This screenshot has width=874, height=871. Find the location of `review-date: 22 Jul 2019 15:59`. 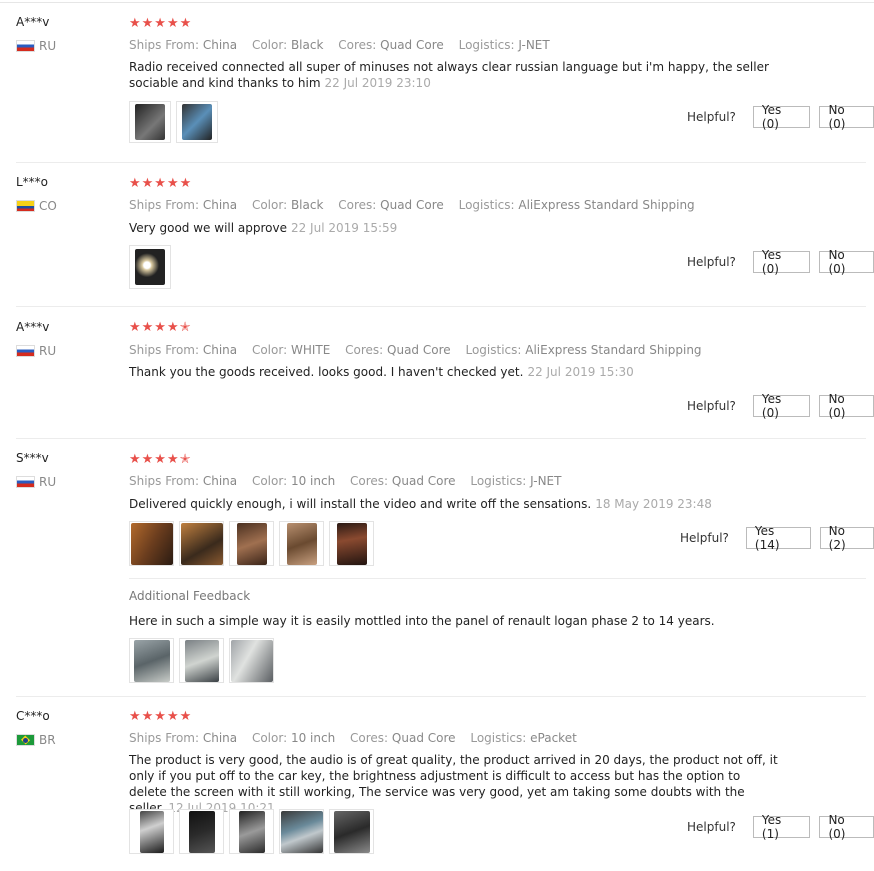

review-date: 22 Jul 2019 15:59 is located at coordinates (344, 228).